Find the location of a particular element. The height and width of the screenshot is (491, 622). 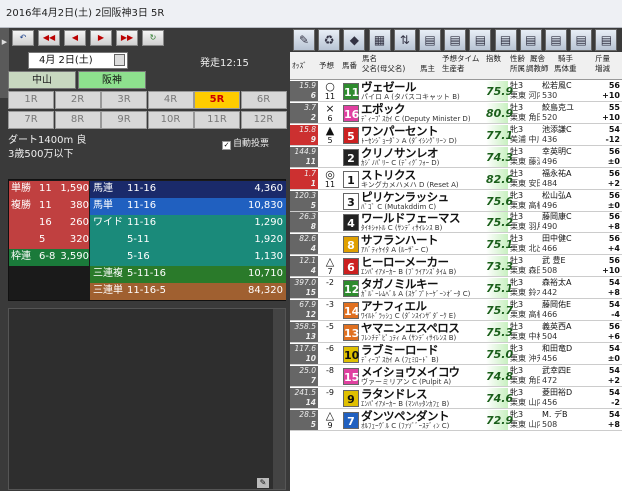

prediction-cell: -3 is located at coordinates (330, 310).